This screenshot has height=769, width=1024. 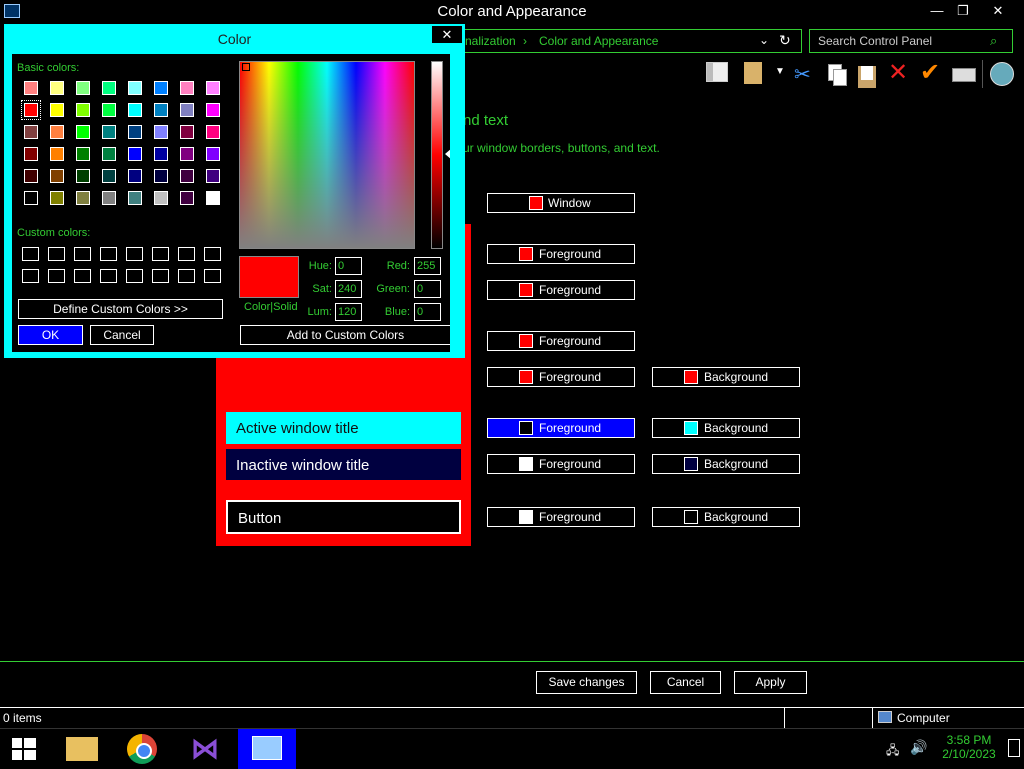 I want to click on inactive-window-title-preview: Inactive window title, so click(x=343, y=464).